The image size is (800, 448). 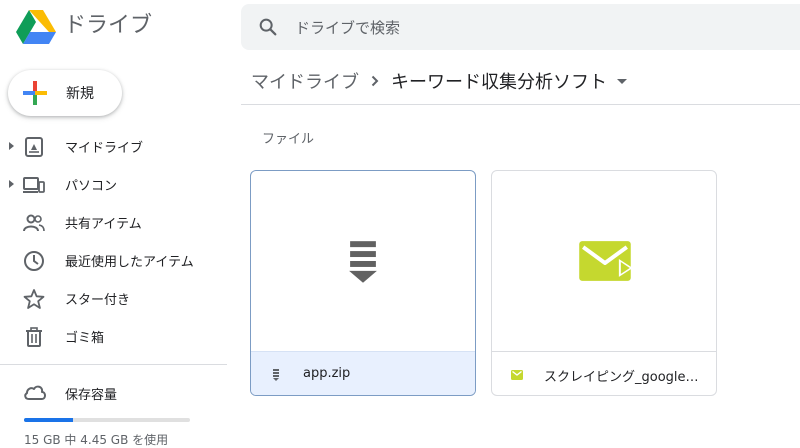 I want to click on breadcrumb: マイドライブ キーワード収集分析ソフト, so click(x=439, y=81).